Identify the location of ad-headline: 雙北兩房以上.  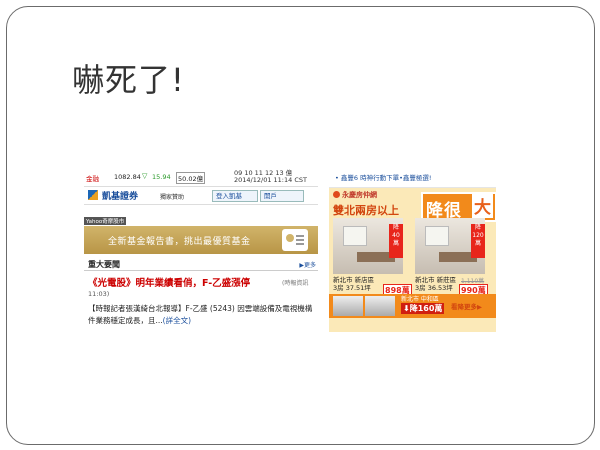
(366, 210).